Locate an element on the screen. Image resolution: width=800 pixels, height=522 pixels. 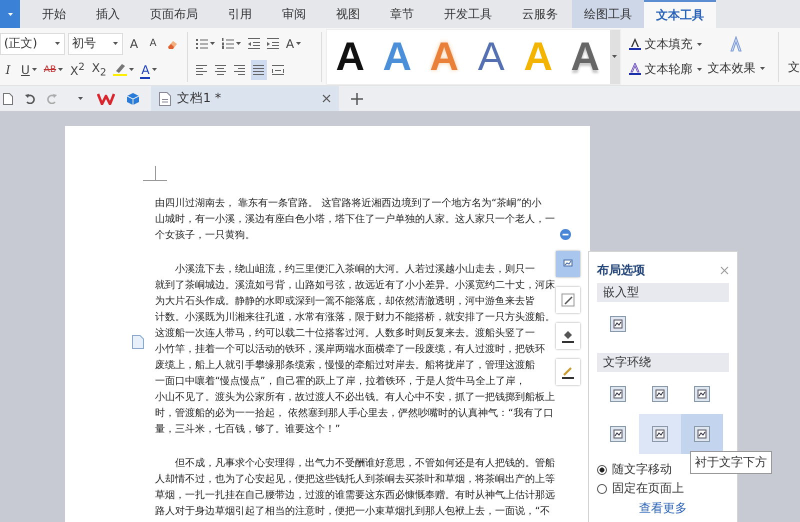
tool-button: U is located at coordinates (29, 70).